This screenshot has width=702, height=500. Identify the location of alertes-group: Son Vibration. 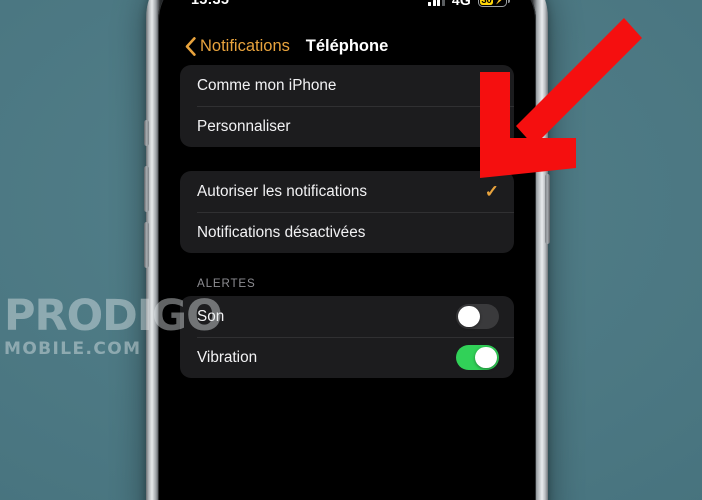
(347, 337).